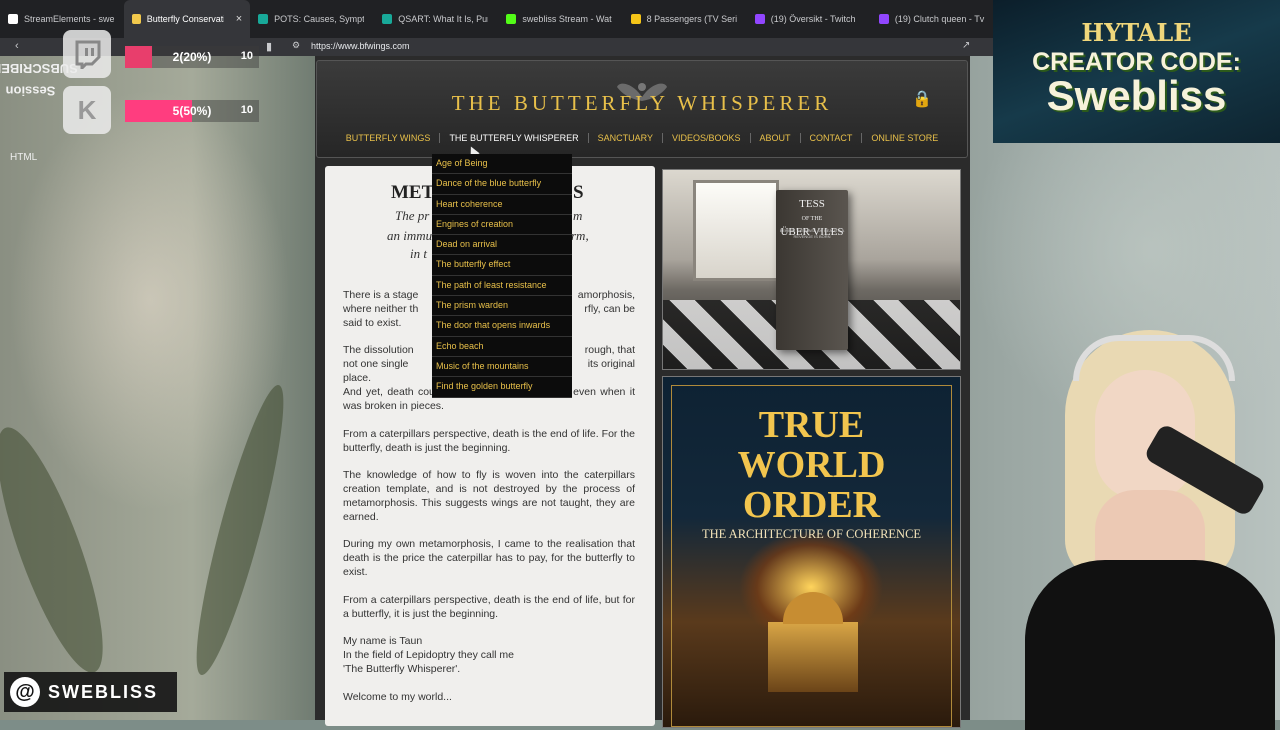  I want to click on url-text: https://www.bfwings.com, so click(360, 46).